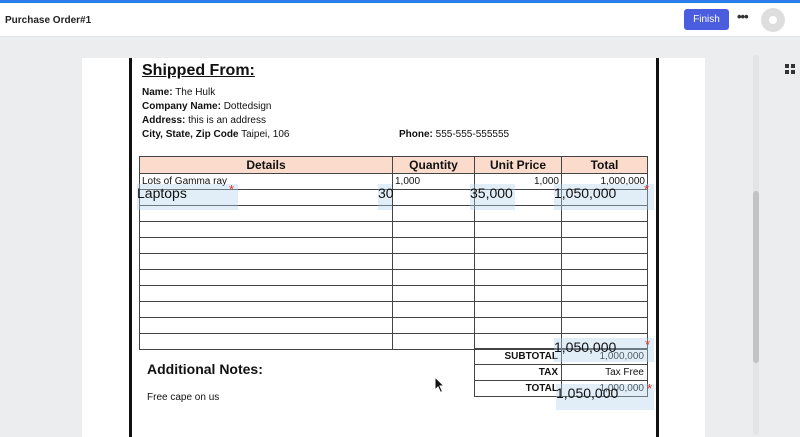 Image resolution: width=800 pixels, height=437 pixels. I want to click on shipped-from-heading: Shipped From:, so click(198, 70).